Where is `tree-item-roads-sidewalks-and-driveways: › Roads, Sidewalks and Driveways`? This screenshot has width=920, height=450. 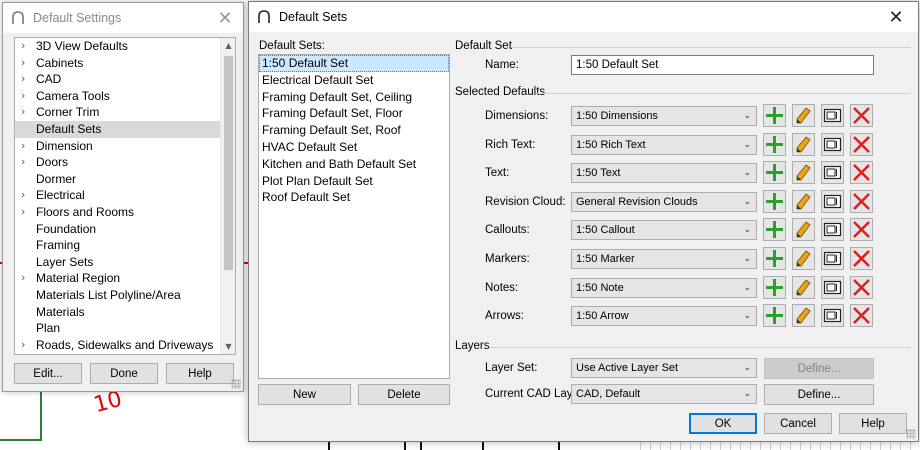 tree-item-roads-sidewalks-and-driveways: › Roads, Sidewalks and Driveways is located at coordinates (118, 345).